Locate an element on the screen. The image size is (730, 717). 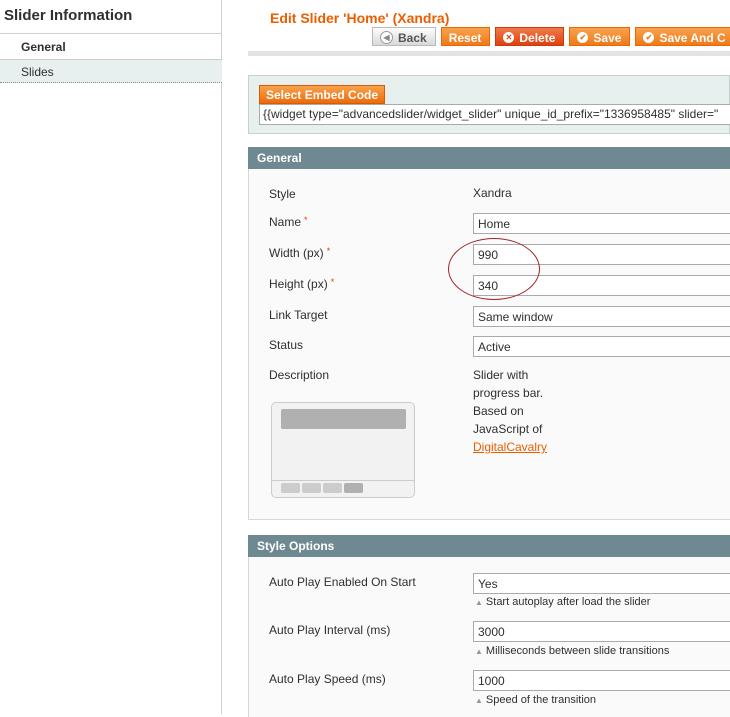
preview-nav-dot-active is located at coordinates (353, 488).